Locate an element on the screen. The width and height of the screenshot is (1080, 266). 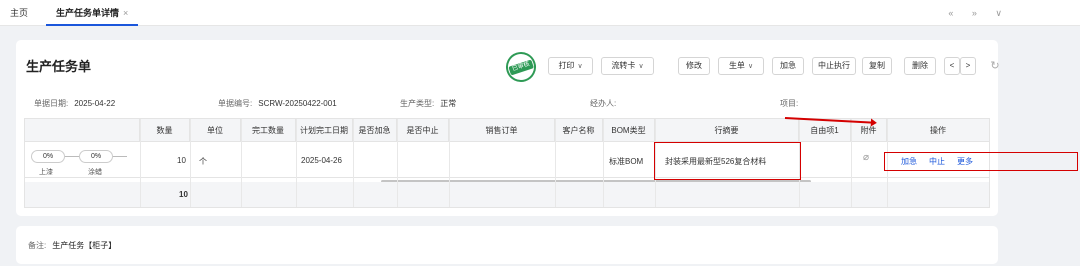
approved-stamp: 已审核 is located at coordinates (521, 67).